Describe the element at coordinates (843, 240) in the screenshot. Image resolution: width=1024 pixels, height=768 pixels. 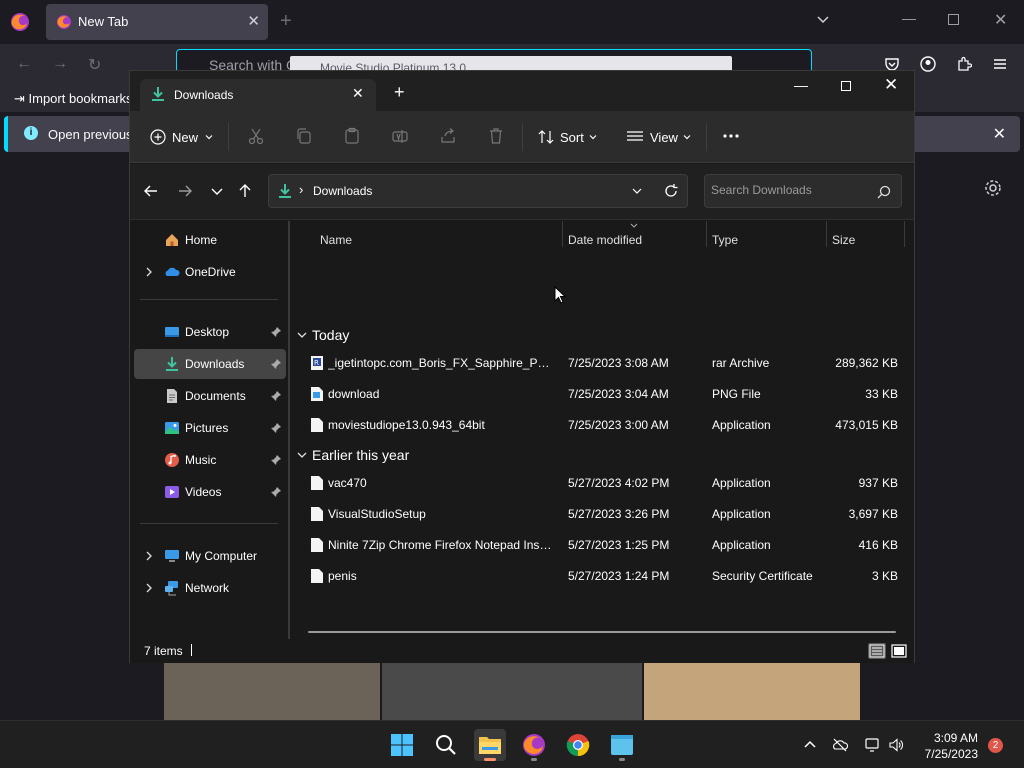
I see `column-header-size: Size` at that location.